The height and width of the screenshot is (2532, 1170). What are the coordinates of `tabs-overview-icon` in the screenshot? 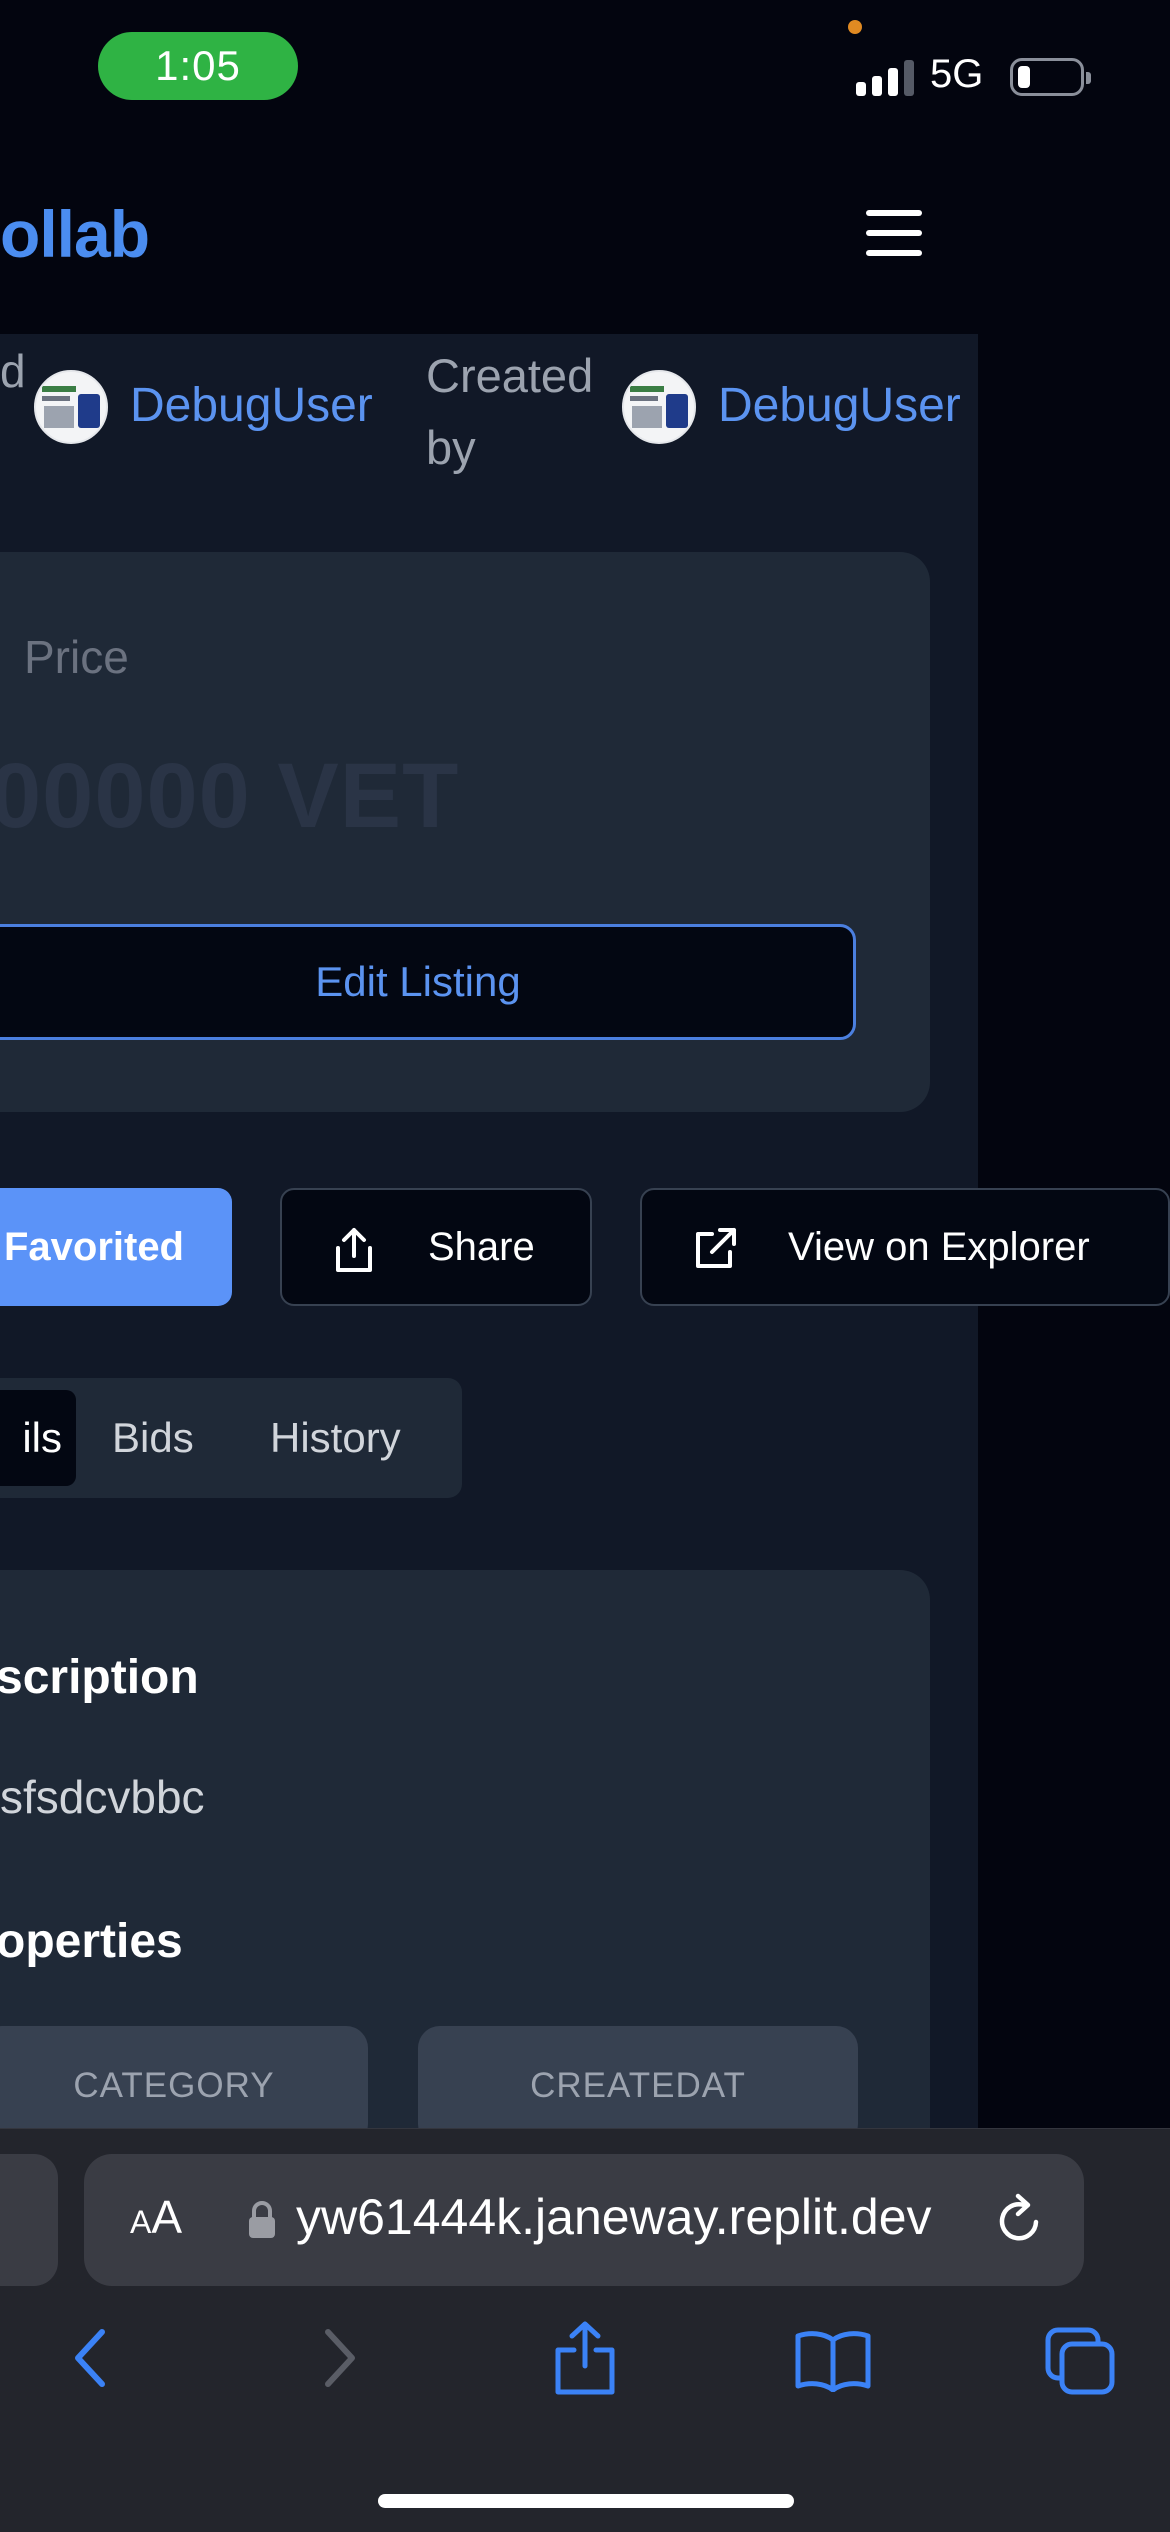 It's located at (1080, 2361).